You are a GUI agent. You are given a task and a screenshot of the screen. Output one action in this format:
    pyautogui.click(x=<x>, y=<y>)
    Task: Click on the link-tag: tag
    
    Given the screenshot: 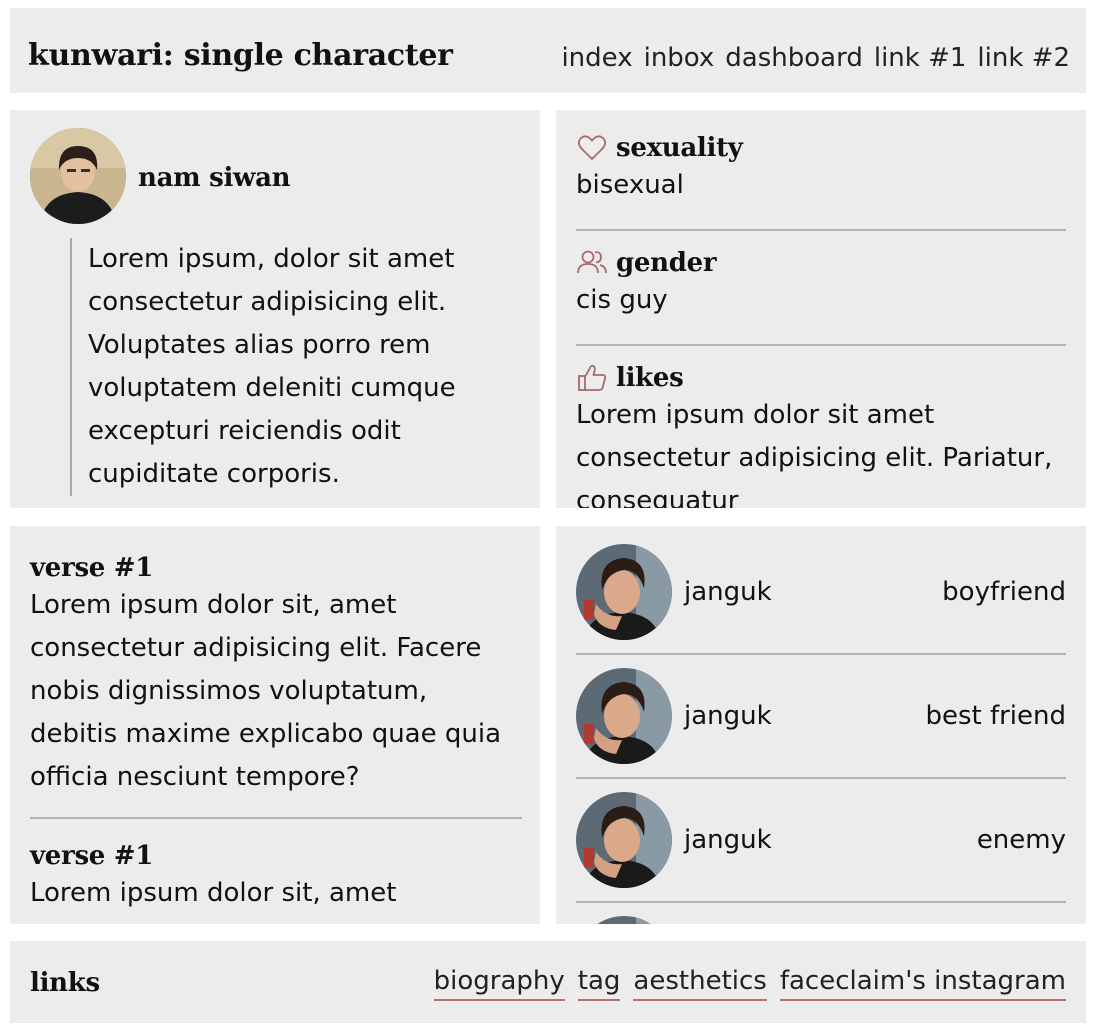 What is the action you would take?
    pyautogui.click(x=599, y=983)
    